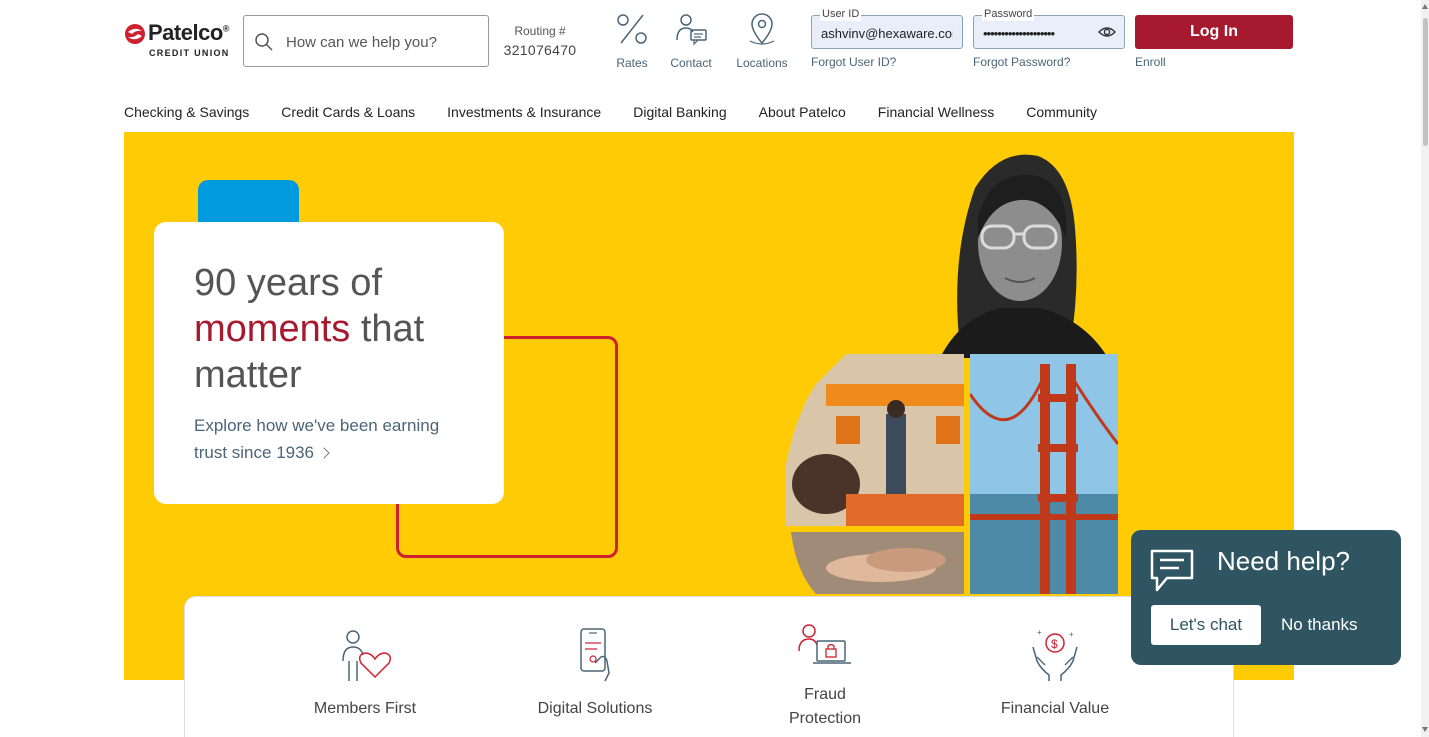 The width and height of the screenshot is (1429, 737). What do you see at coordinates (1024, 256) in the screenshot?
I see `hero-portrait-image` at bounding box center [1024, 256].